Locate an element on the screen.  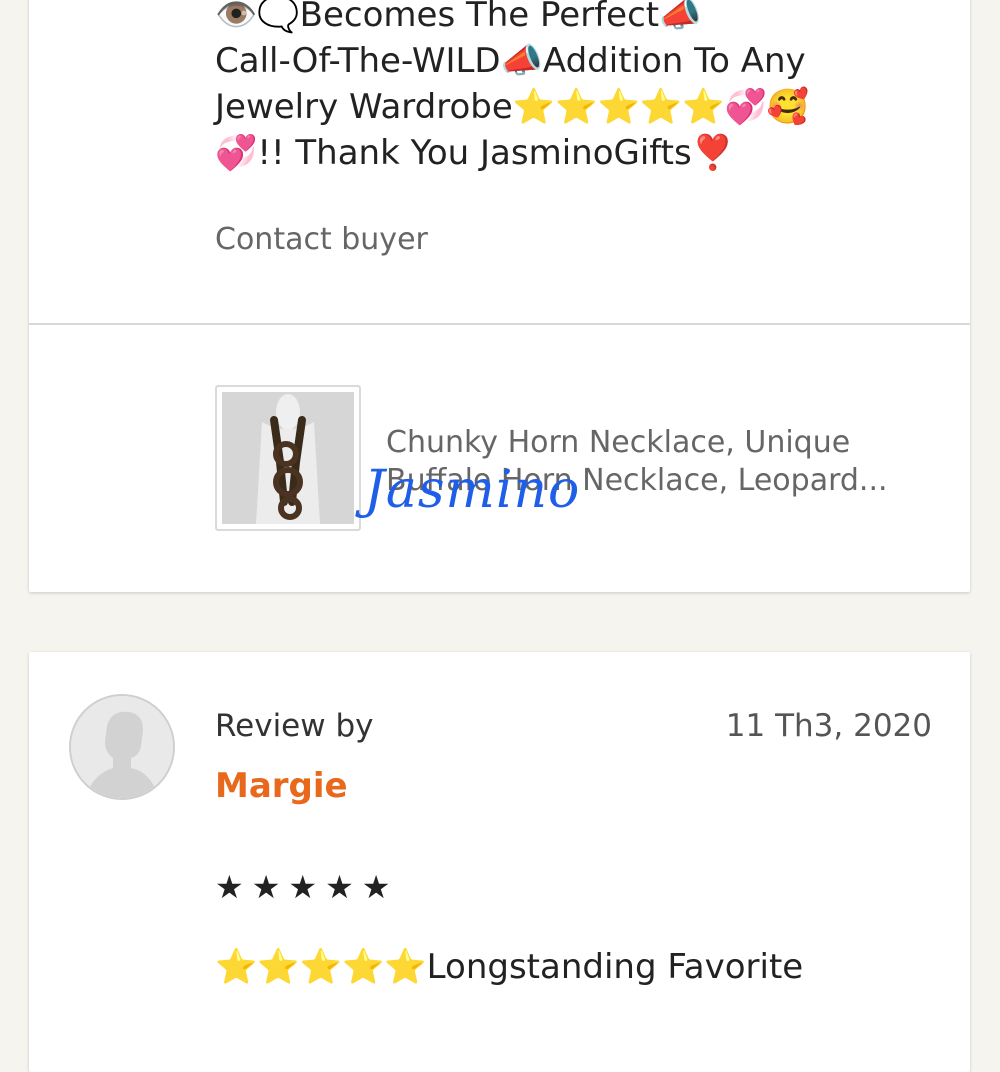
star-rating: ★★★★★ is located at coordinates (307, 887).